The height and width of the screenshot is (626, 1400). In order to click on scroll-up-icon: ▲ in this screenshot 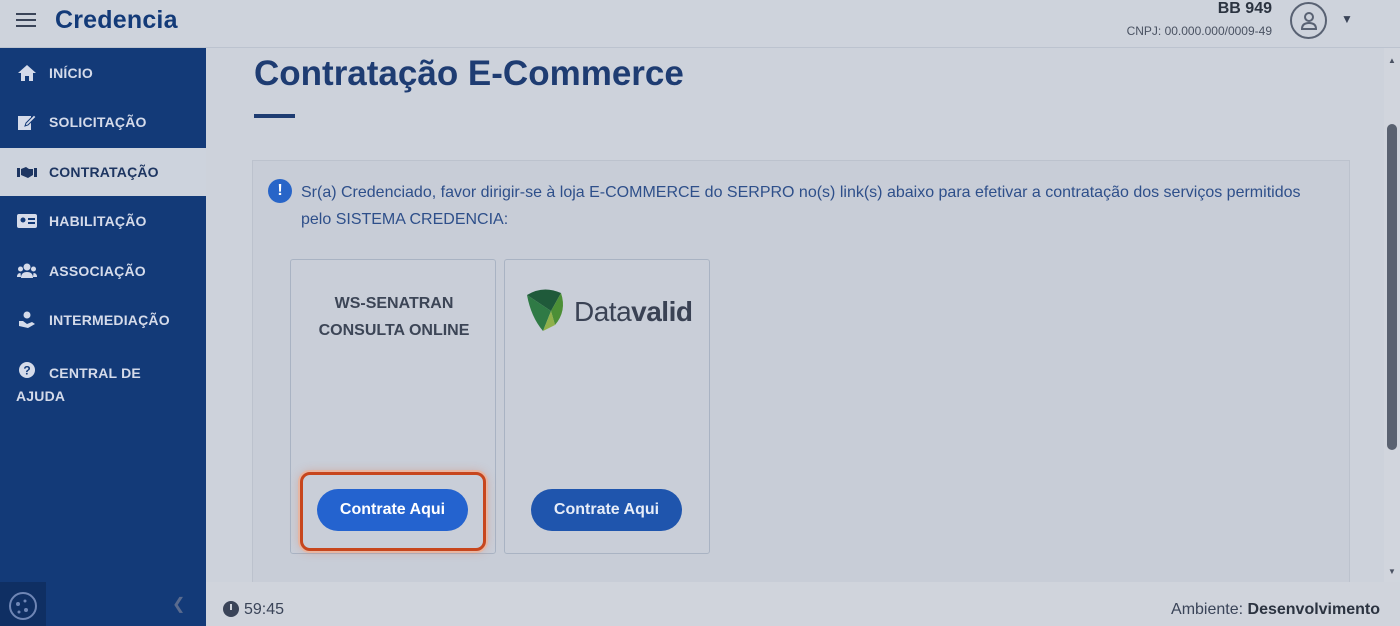, I will do `click(1392, 60)`.